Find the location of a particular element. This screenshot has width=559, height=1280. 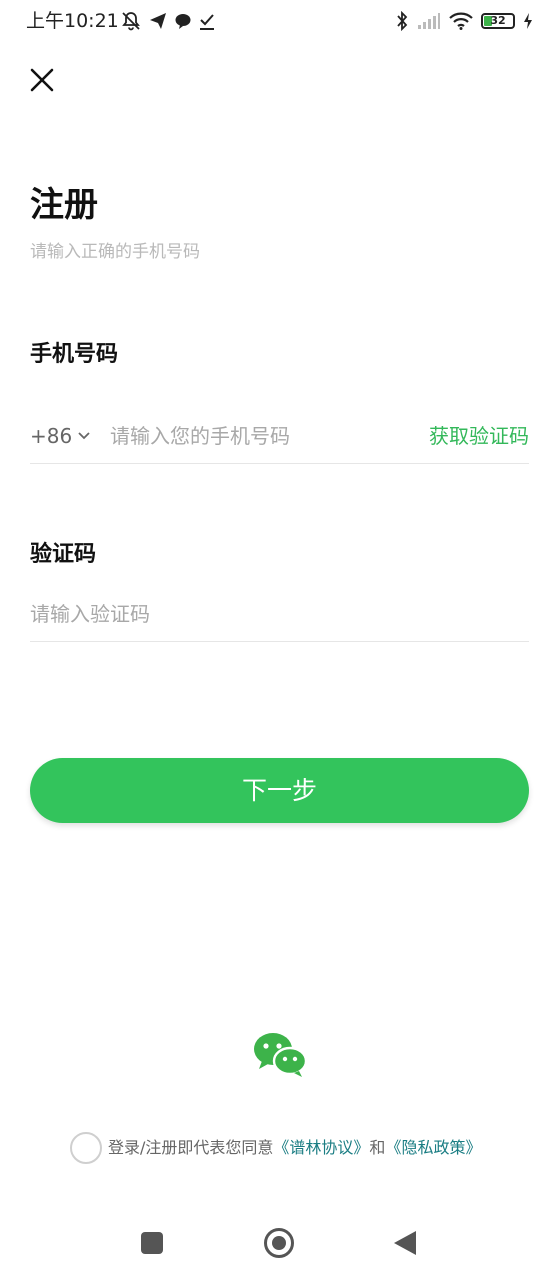

agree-and: 和 is located at coordinates (377, 1147).